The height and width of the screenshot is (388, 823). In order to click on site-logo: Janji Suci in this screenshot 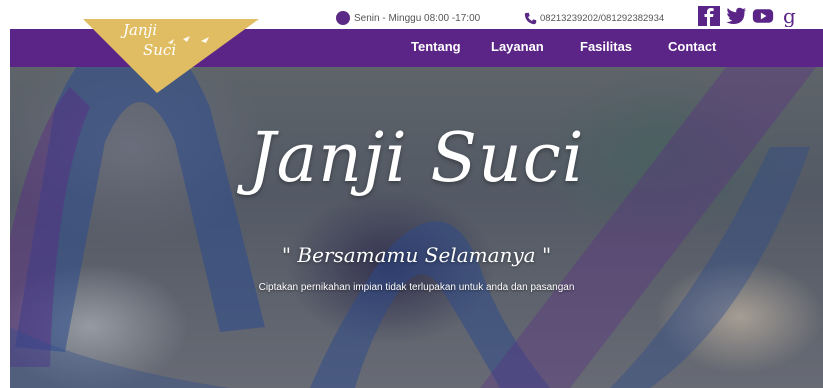, I will do `click(171, 56)`.